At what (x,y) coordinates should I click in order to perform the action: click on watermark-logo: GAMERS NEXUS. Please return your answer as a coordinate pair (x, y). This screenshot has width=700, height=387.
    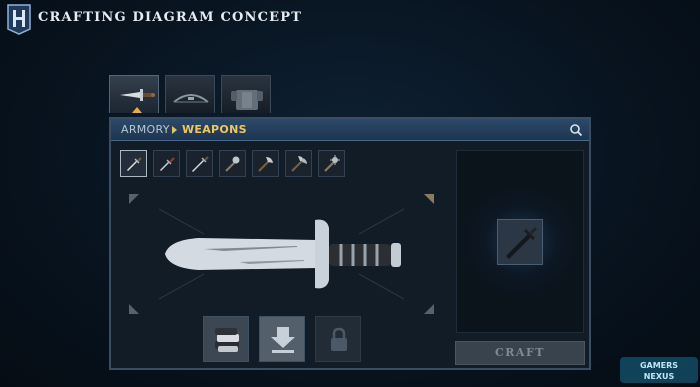
    Looking at the image, I should click on (659, 370).